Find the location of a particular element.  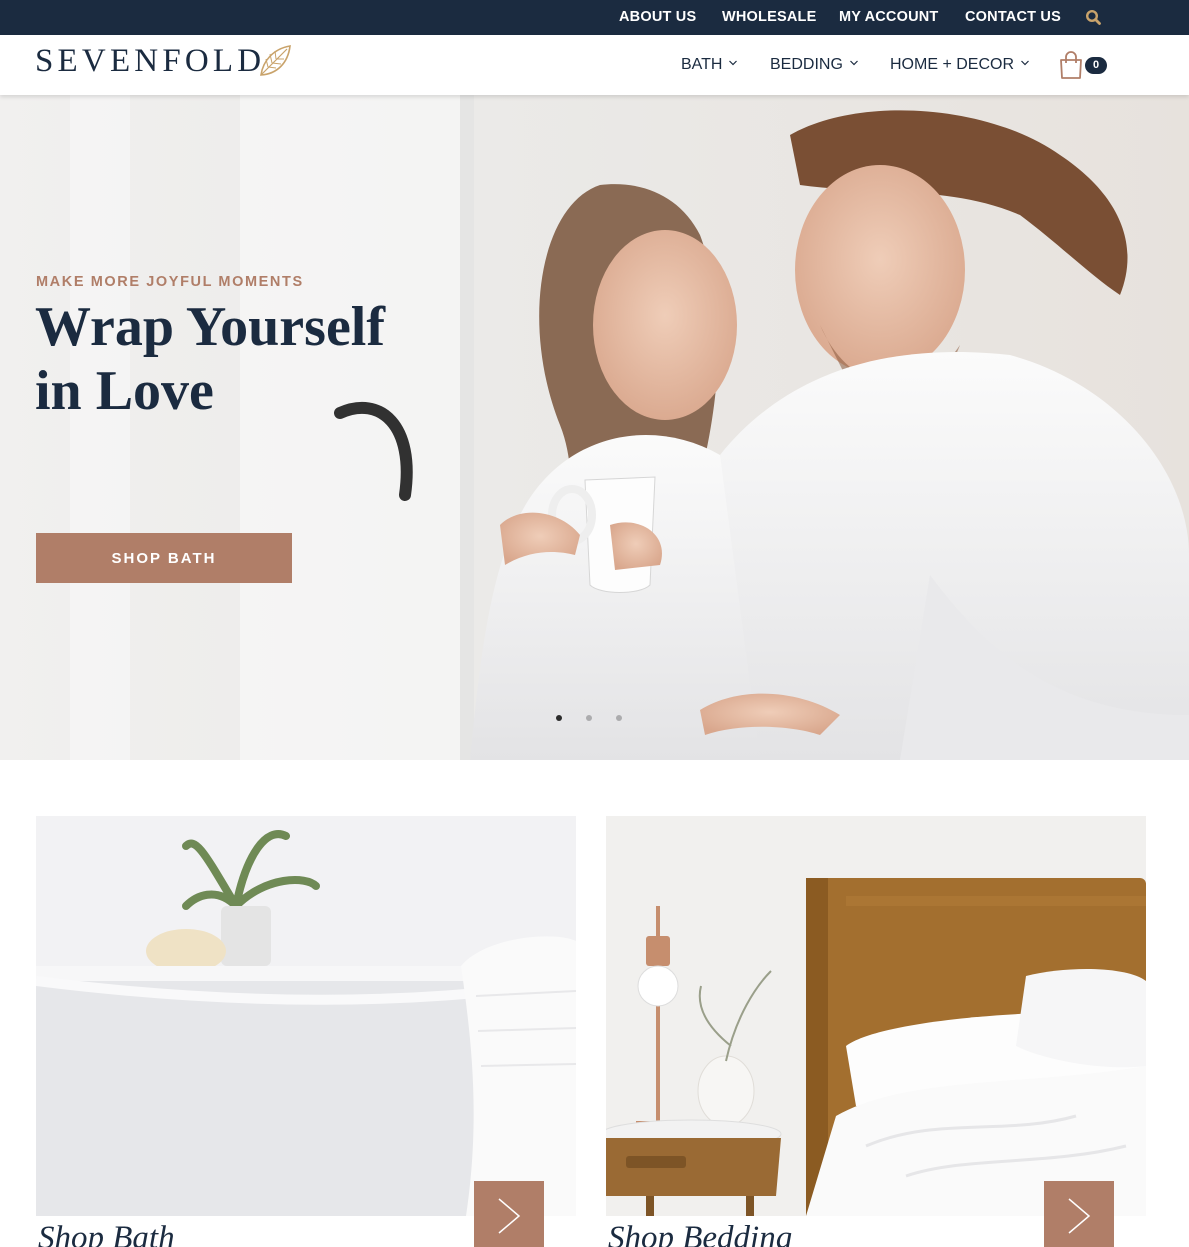

leaf-logo-icon is located at coordinates (275, 60).